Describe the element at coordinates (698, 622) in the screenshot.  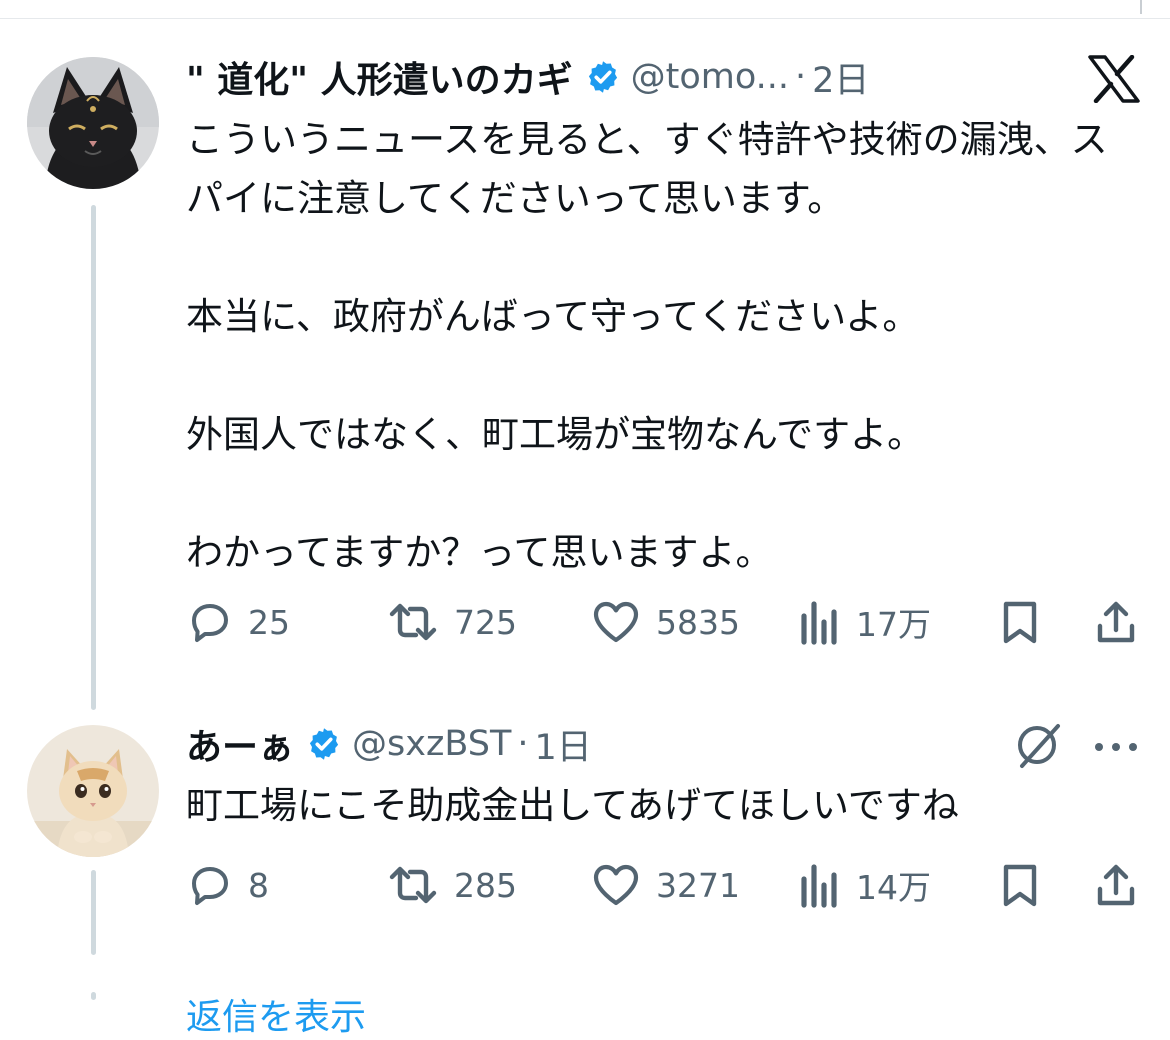
I see `like-count: 5835` at that location.